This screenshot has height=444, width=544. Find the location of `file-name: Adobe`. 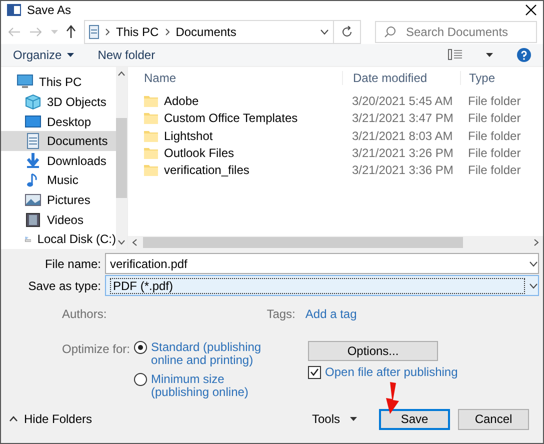

file-name: Adobe is located at coordinates (181, 101).